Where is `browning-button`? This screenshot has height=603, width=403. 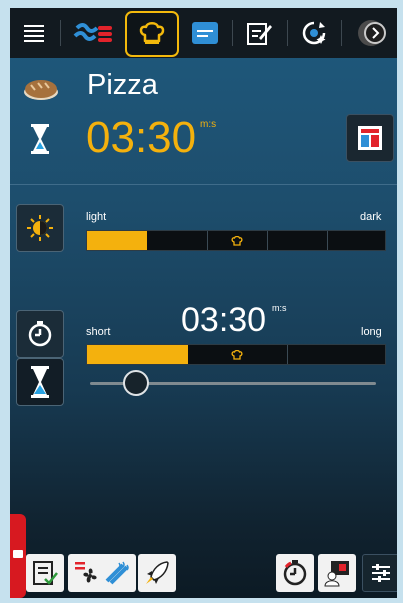 browning-button is located at coordinates (40, 228).